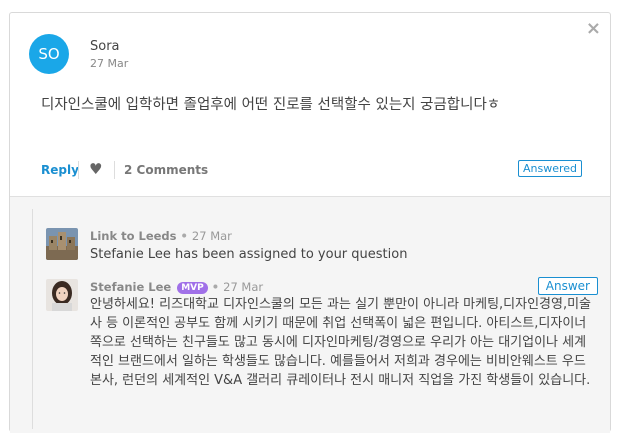 This screenshot has width=626, height=433. I want to click on reply-button: Reply, so click(60, 170).